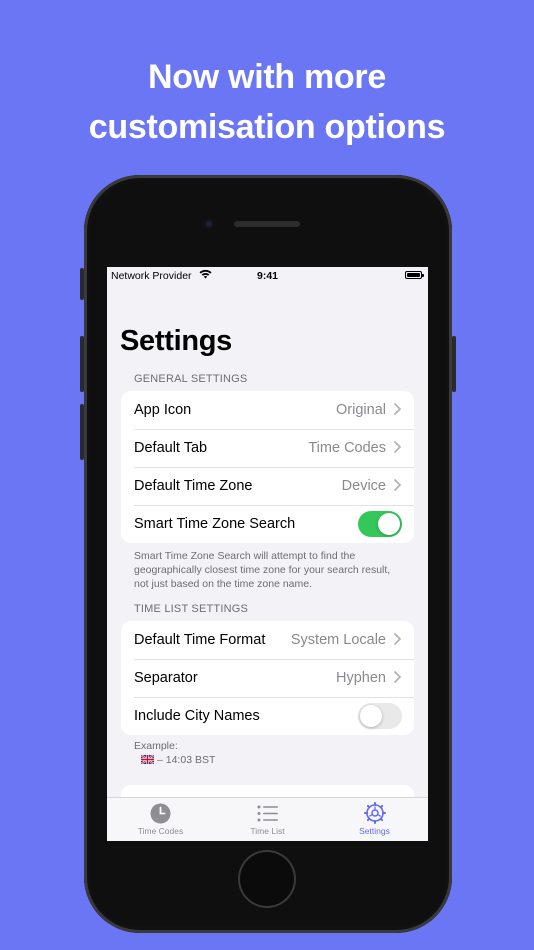  I want to click on app-icon-label: App Icon, so click(163, 410).